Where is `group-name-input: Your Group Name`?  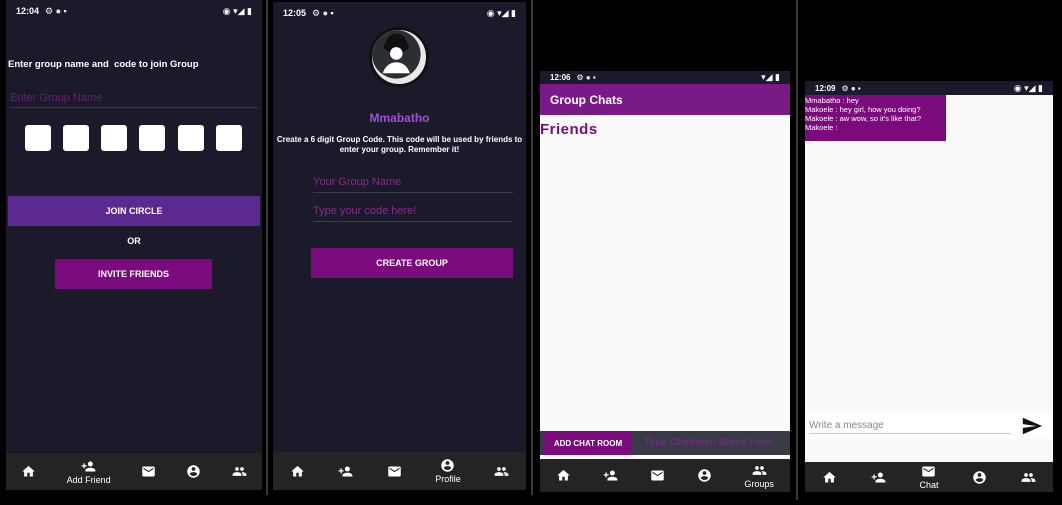 group-name-input: Your Group Name is located at coordinates (413, 184).